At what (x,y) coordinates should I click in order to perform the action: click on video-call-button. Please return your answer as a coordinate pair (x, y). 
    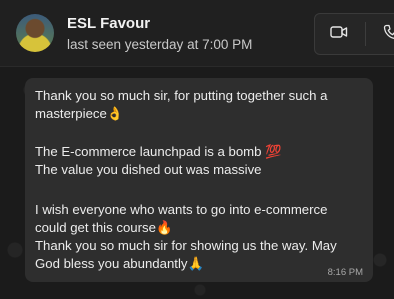
    Looking at the image, I should click on (339, 34).